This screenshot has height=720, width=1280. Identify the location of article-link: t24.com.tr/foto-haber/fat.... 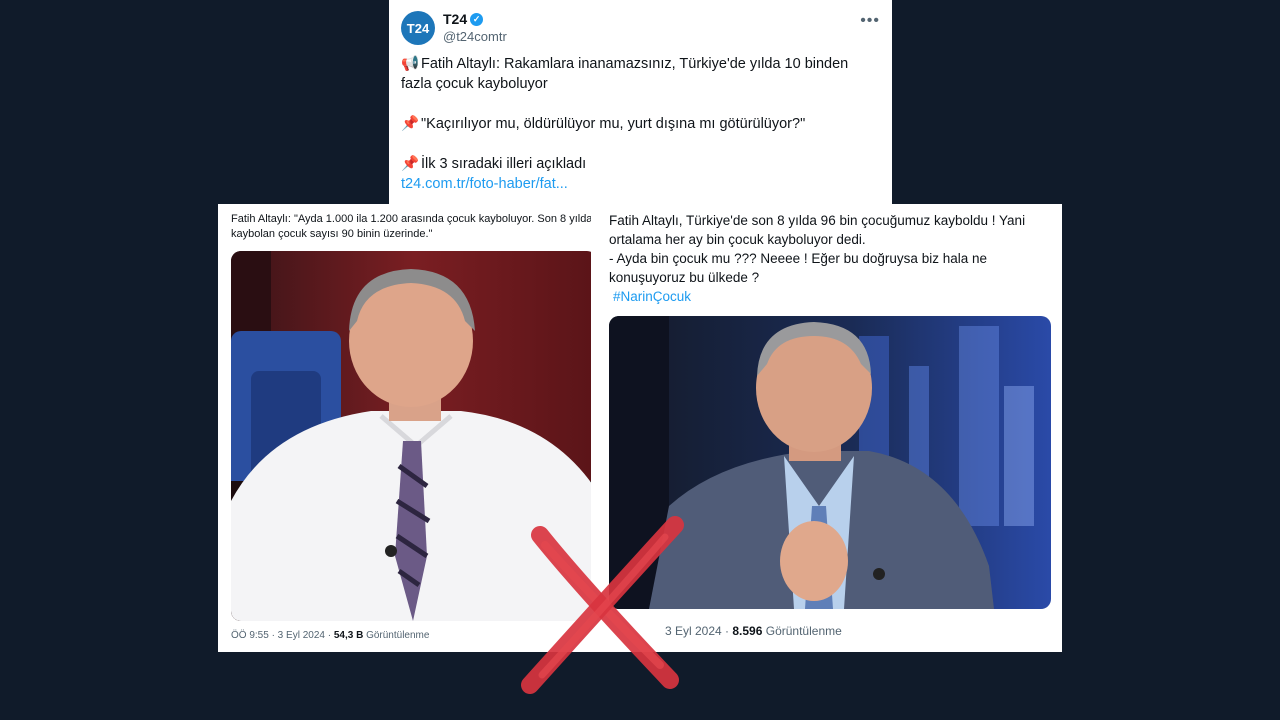
(640, 184).